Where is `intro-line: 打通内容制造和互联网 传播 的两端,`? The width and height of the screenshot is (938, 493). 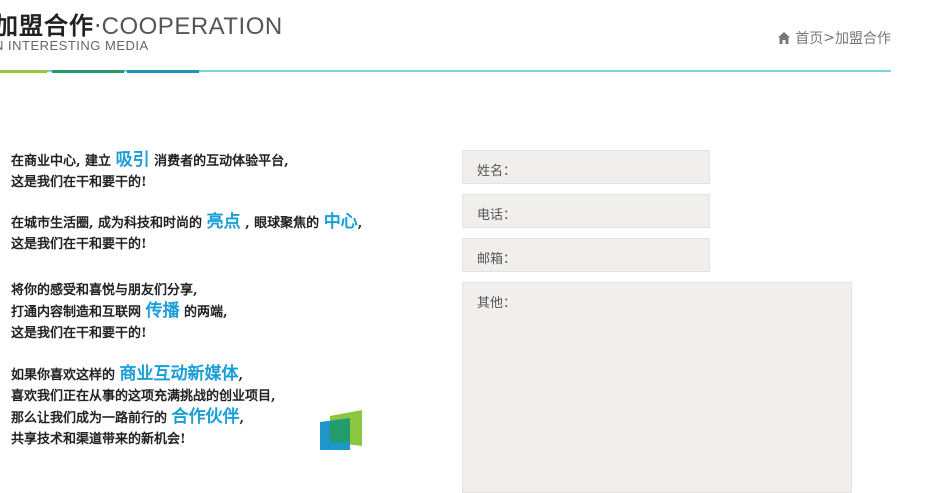 intro-line: 打通内容制造和互联网 传播 的两端, is located at coordinates (119, 311).